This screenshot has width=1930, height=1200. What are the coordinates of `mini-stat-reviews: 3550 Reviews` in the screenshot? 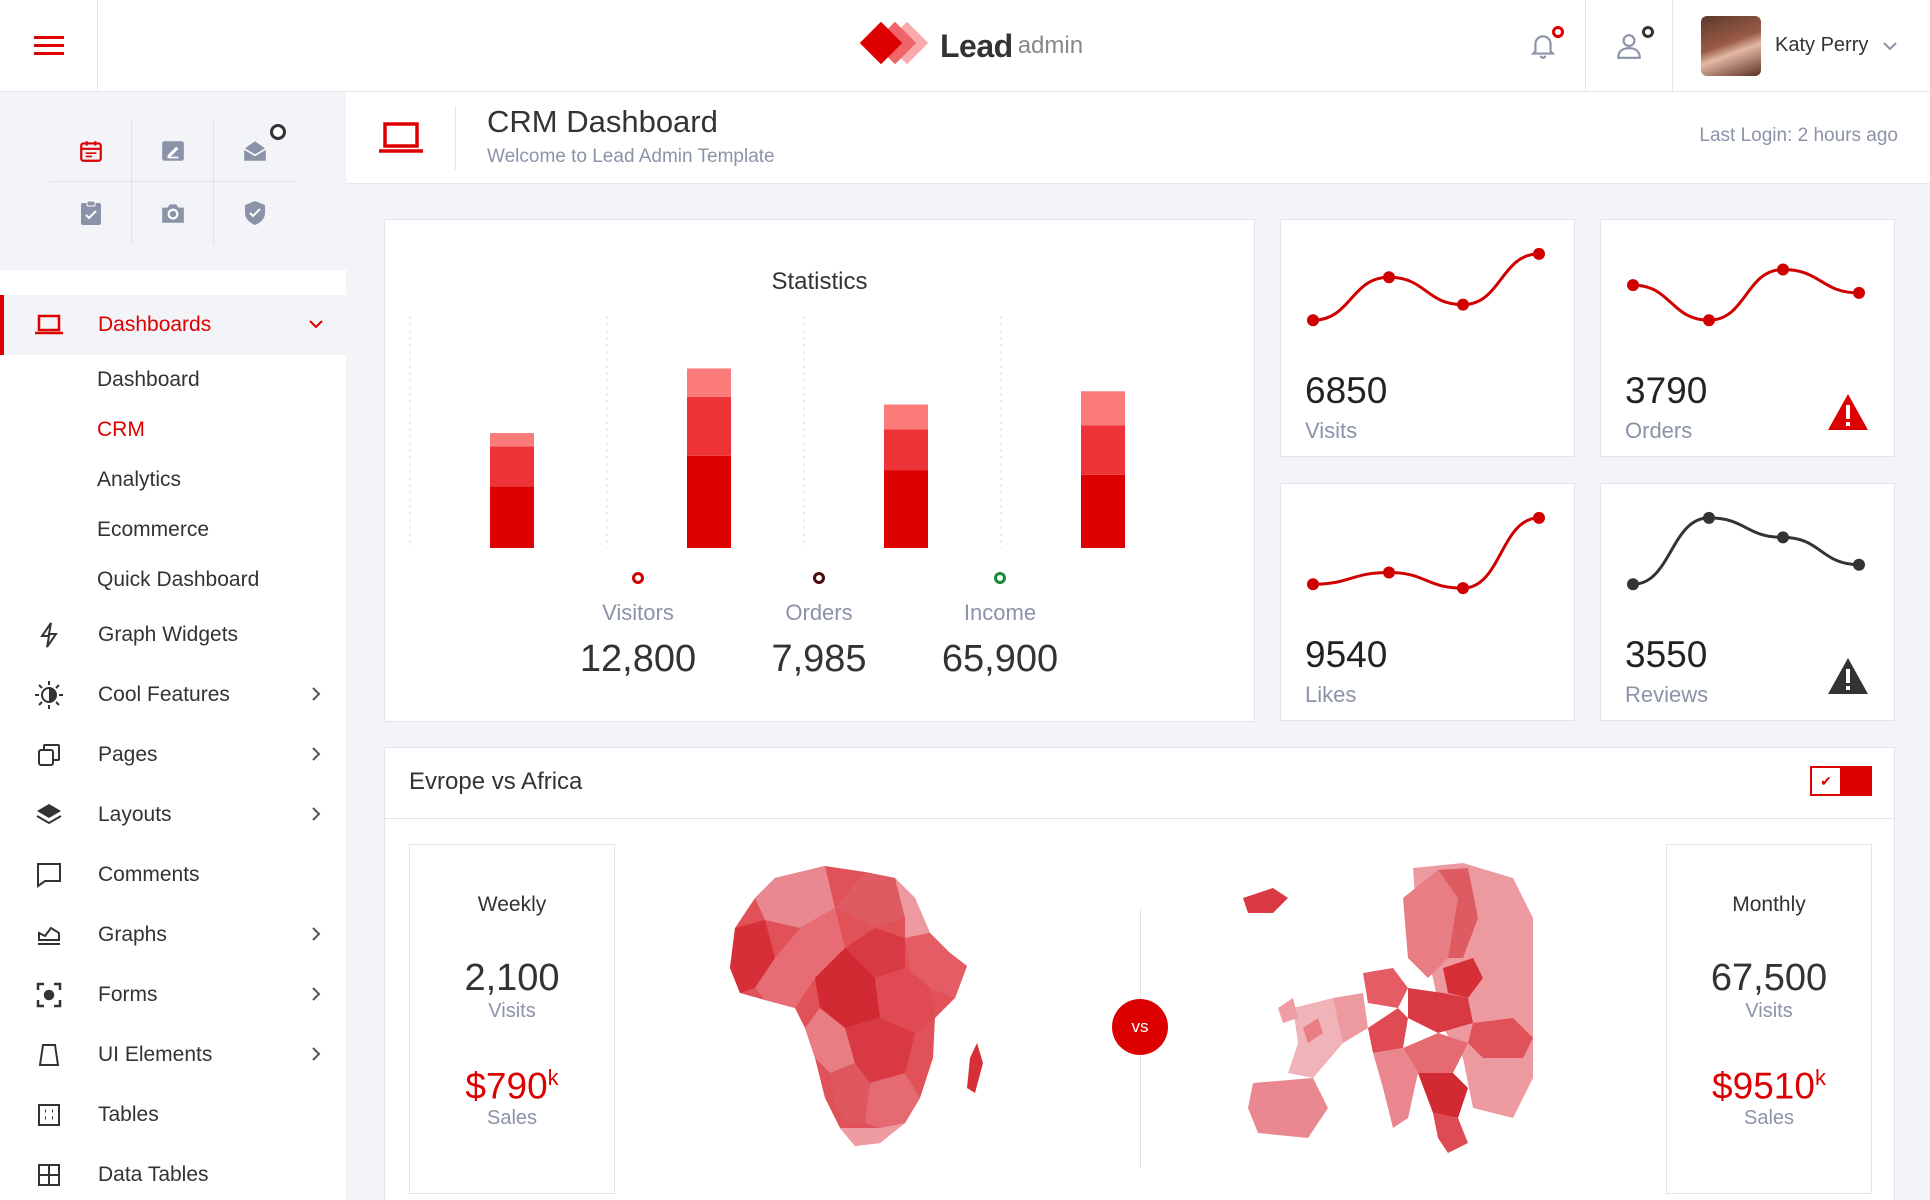 It's located at (1747, 602).